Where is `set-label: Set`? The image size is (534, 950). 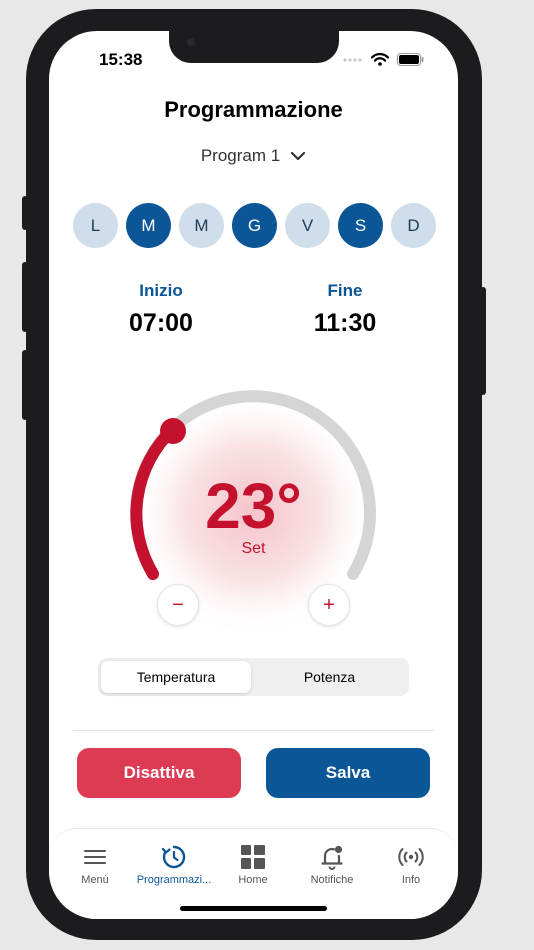
set-label: Set is located at coordinates (253, 548).